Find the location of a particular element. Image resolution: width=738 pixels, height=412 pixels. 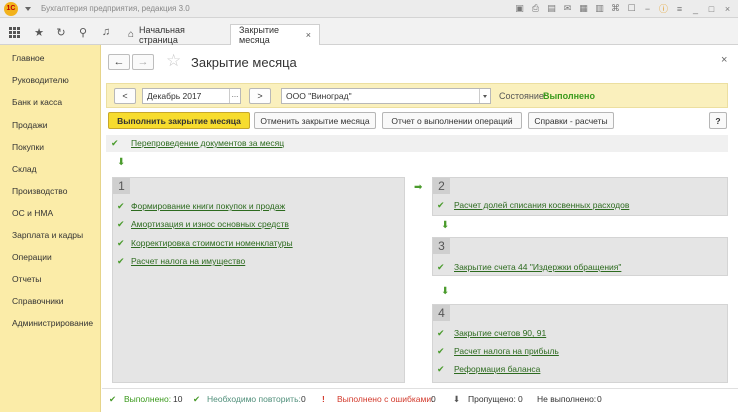

apps-grid-icon is located at coordinates (14, 32).